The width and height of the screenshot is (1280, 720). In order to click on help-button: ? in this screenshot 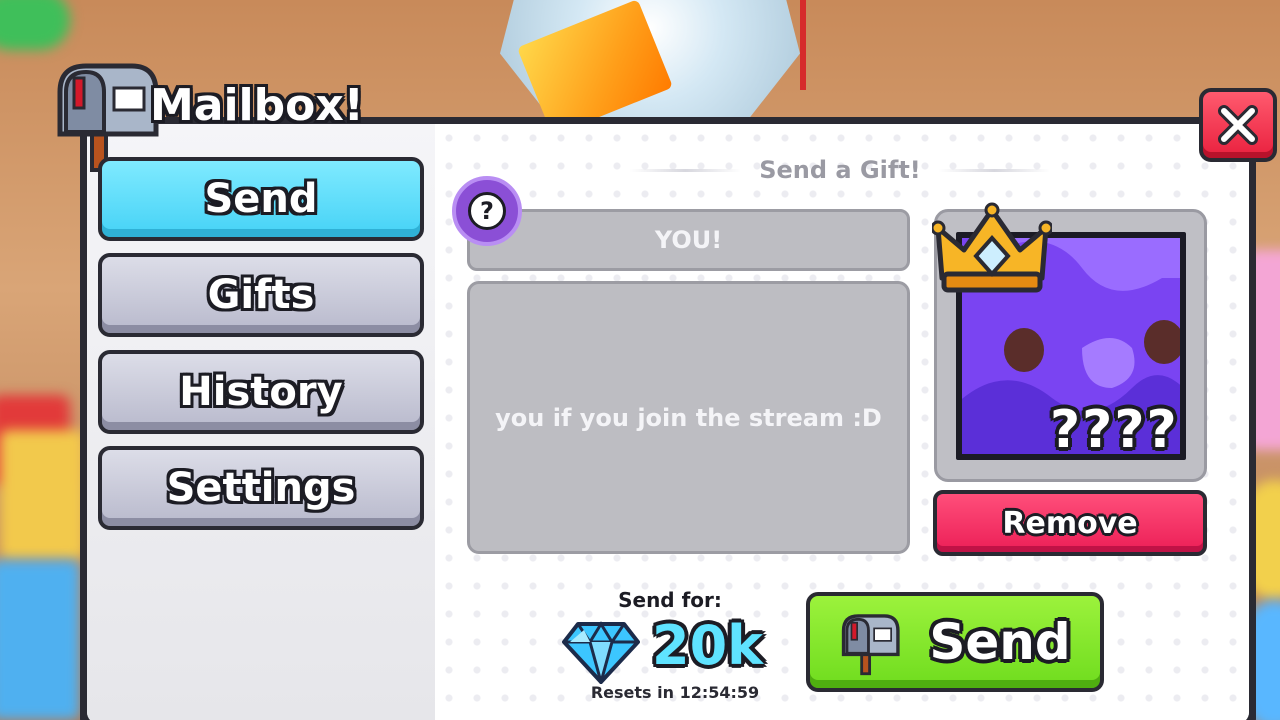, I will do `click(487, 211)`.